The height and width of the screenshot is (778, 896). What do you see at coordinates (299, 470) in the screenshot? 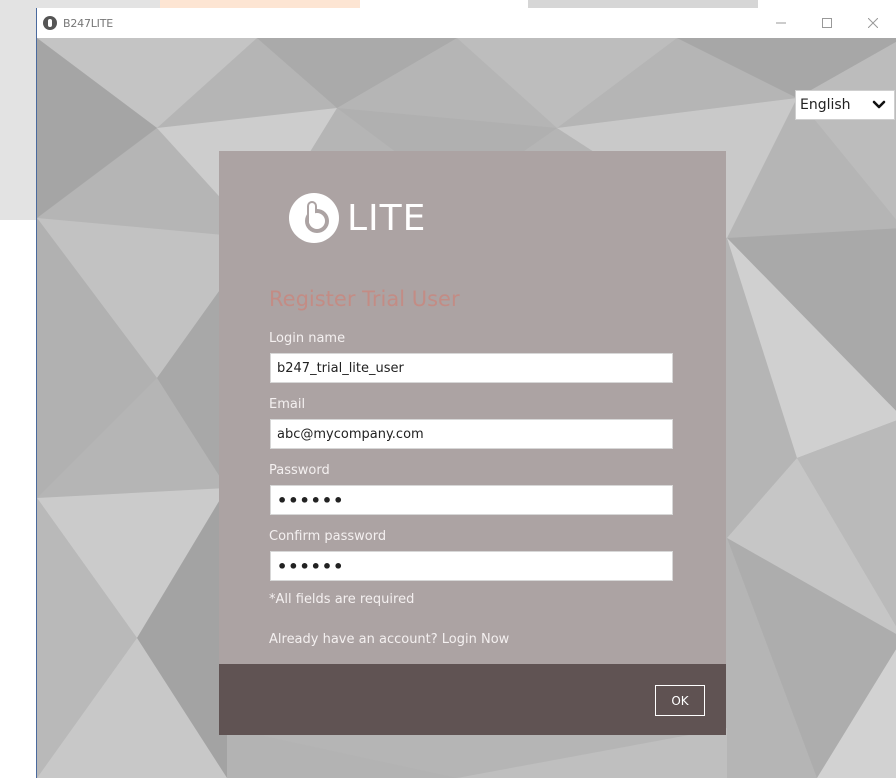
I see `password-label: Password` at bounding box center [299, 470].